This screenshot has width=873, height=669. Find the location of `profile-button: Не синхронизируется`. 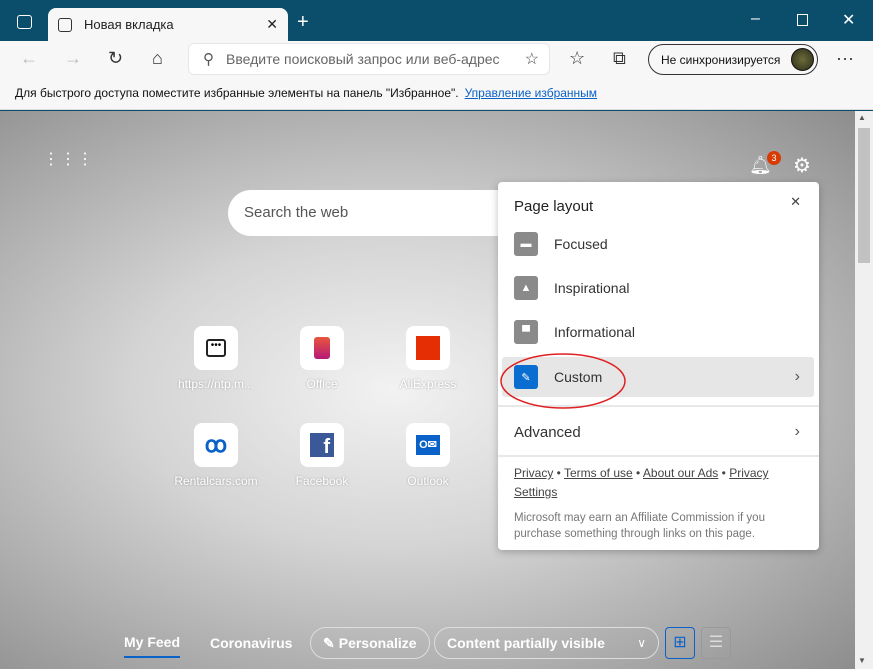

profile-button: Не синхронизируется is located at coordinates (733, 59).